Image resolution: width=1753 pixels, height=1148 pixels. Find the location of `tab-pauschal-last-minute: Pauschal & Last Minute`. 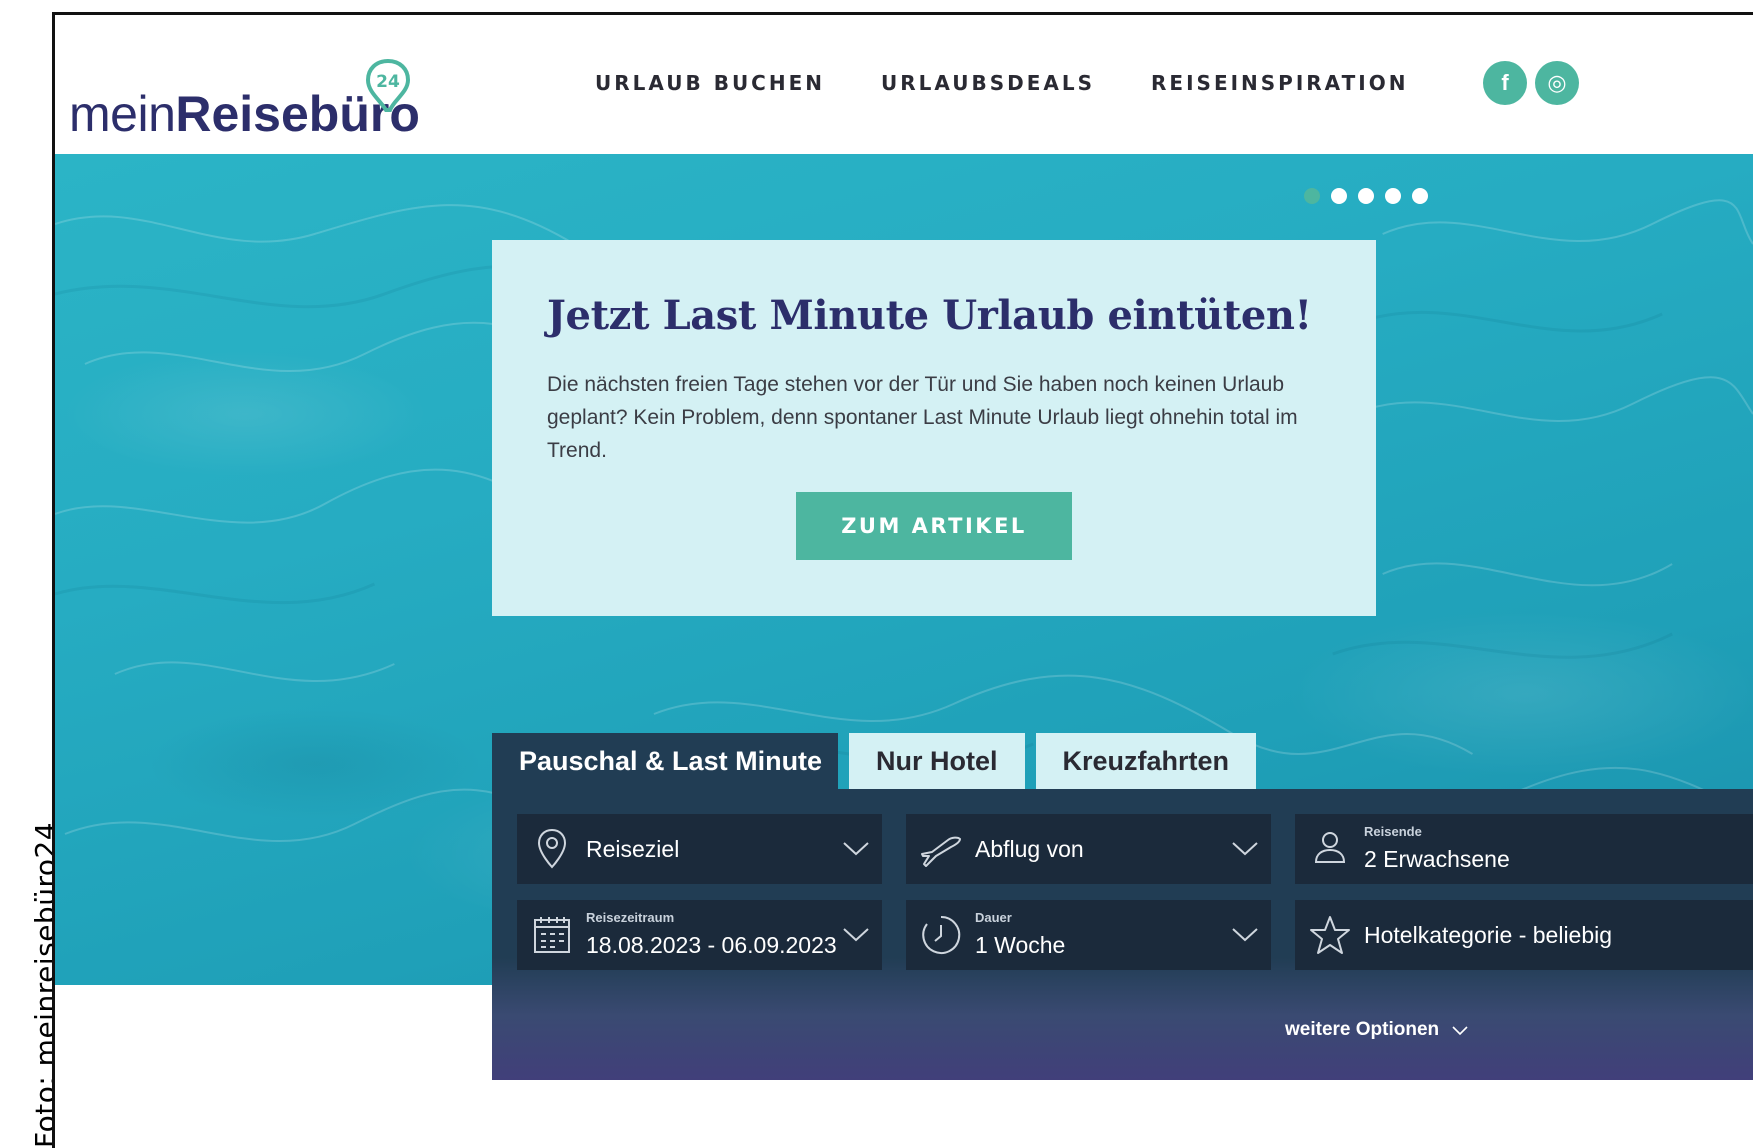

tab-pauschal-last-minute: Pauschal & Last Minute is located at coordinates (665, 761).